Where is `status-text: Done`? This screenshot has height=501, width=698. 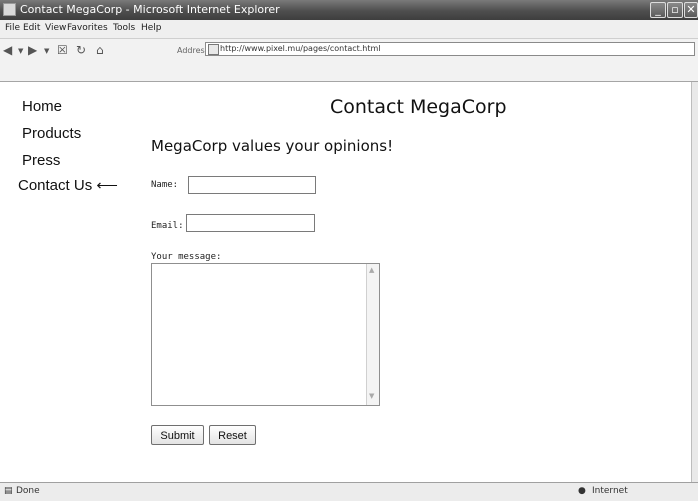
status-text: Done is located at coordinates (28, 491).